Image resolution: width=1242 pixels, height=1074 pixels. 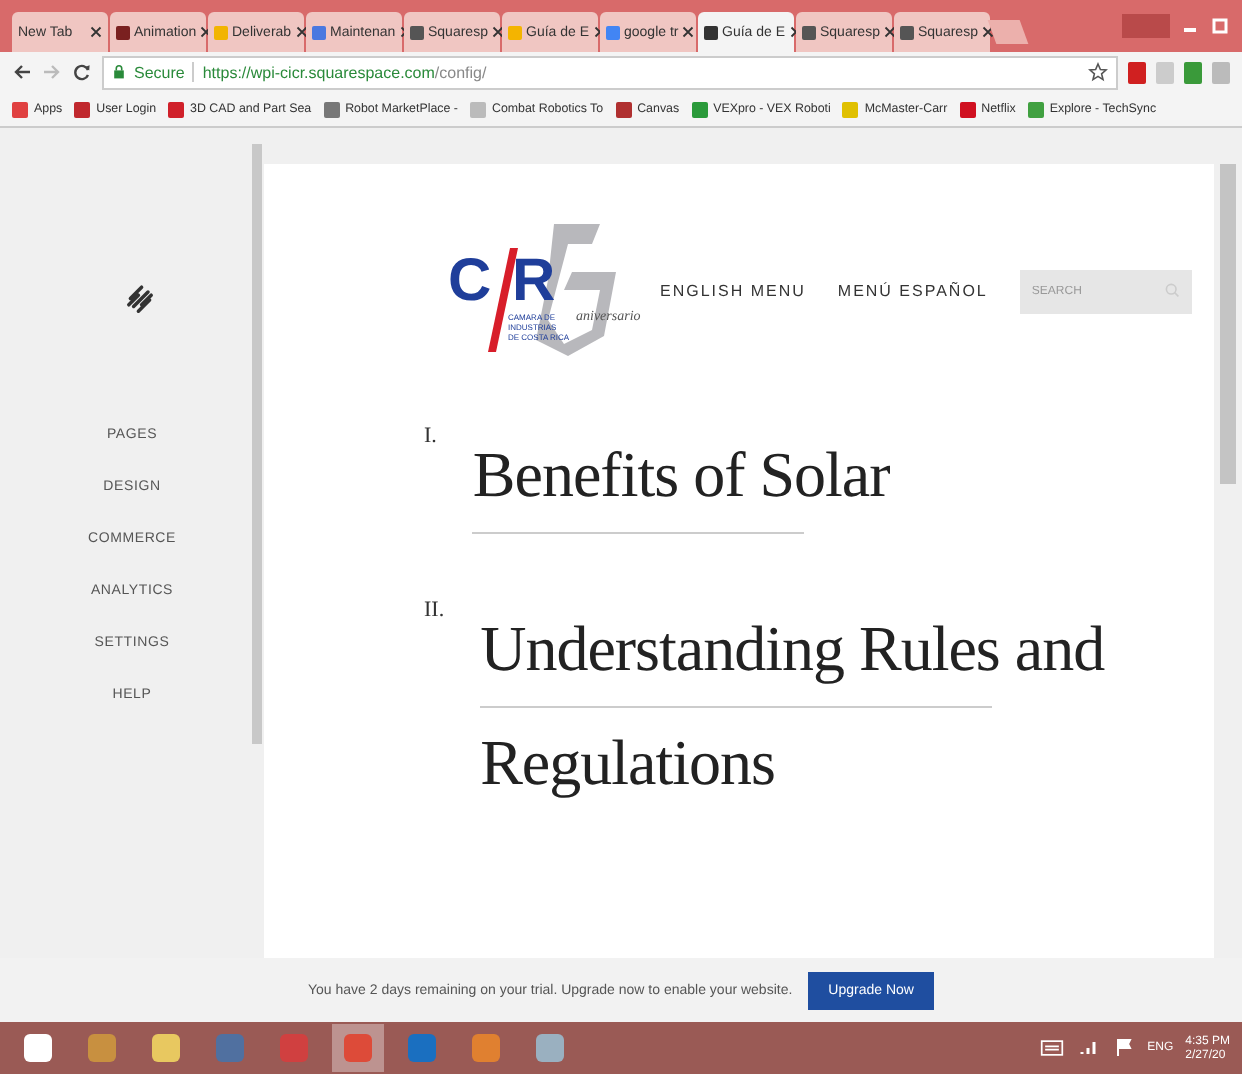 What do you see at coordinates (1220, 26) in the screenshot?
I see `restore-icon` at bounding box center [1220, 26].